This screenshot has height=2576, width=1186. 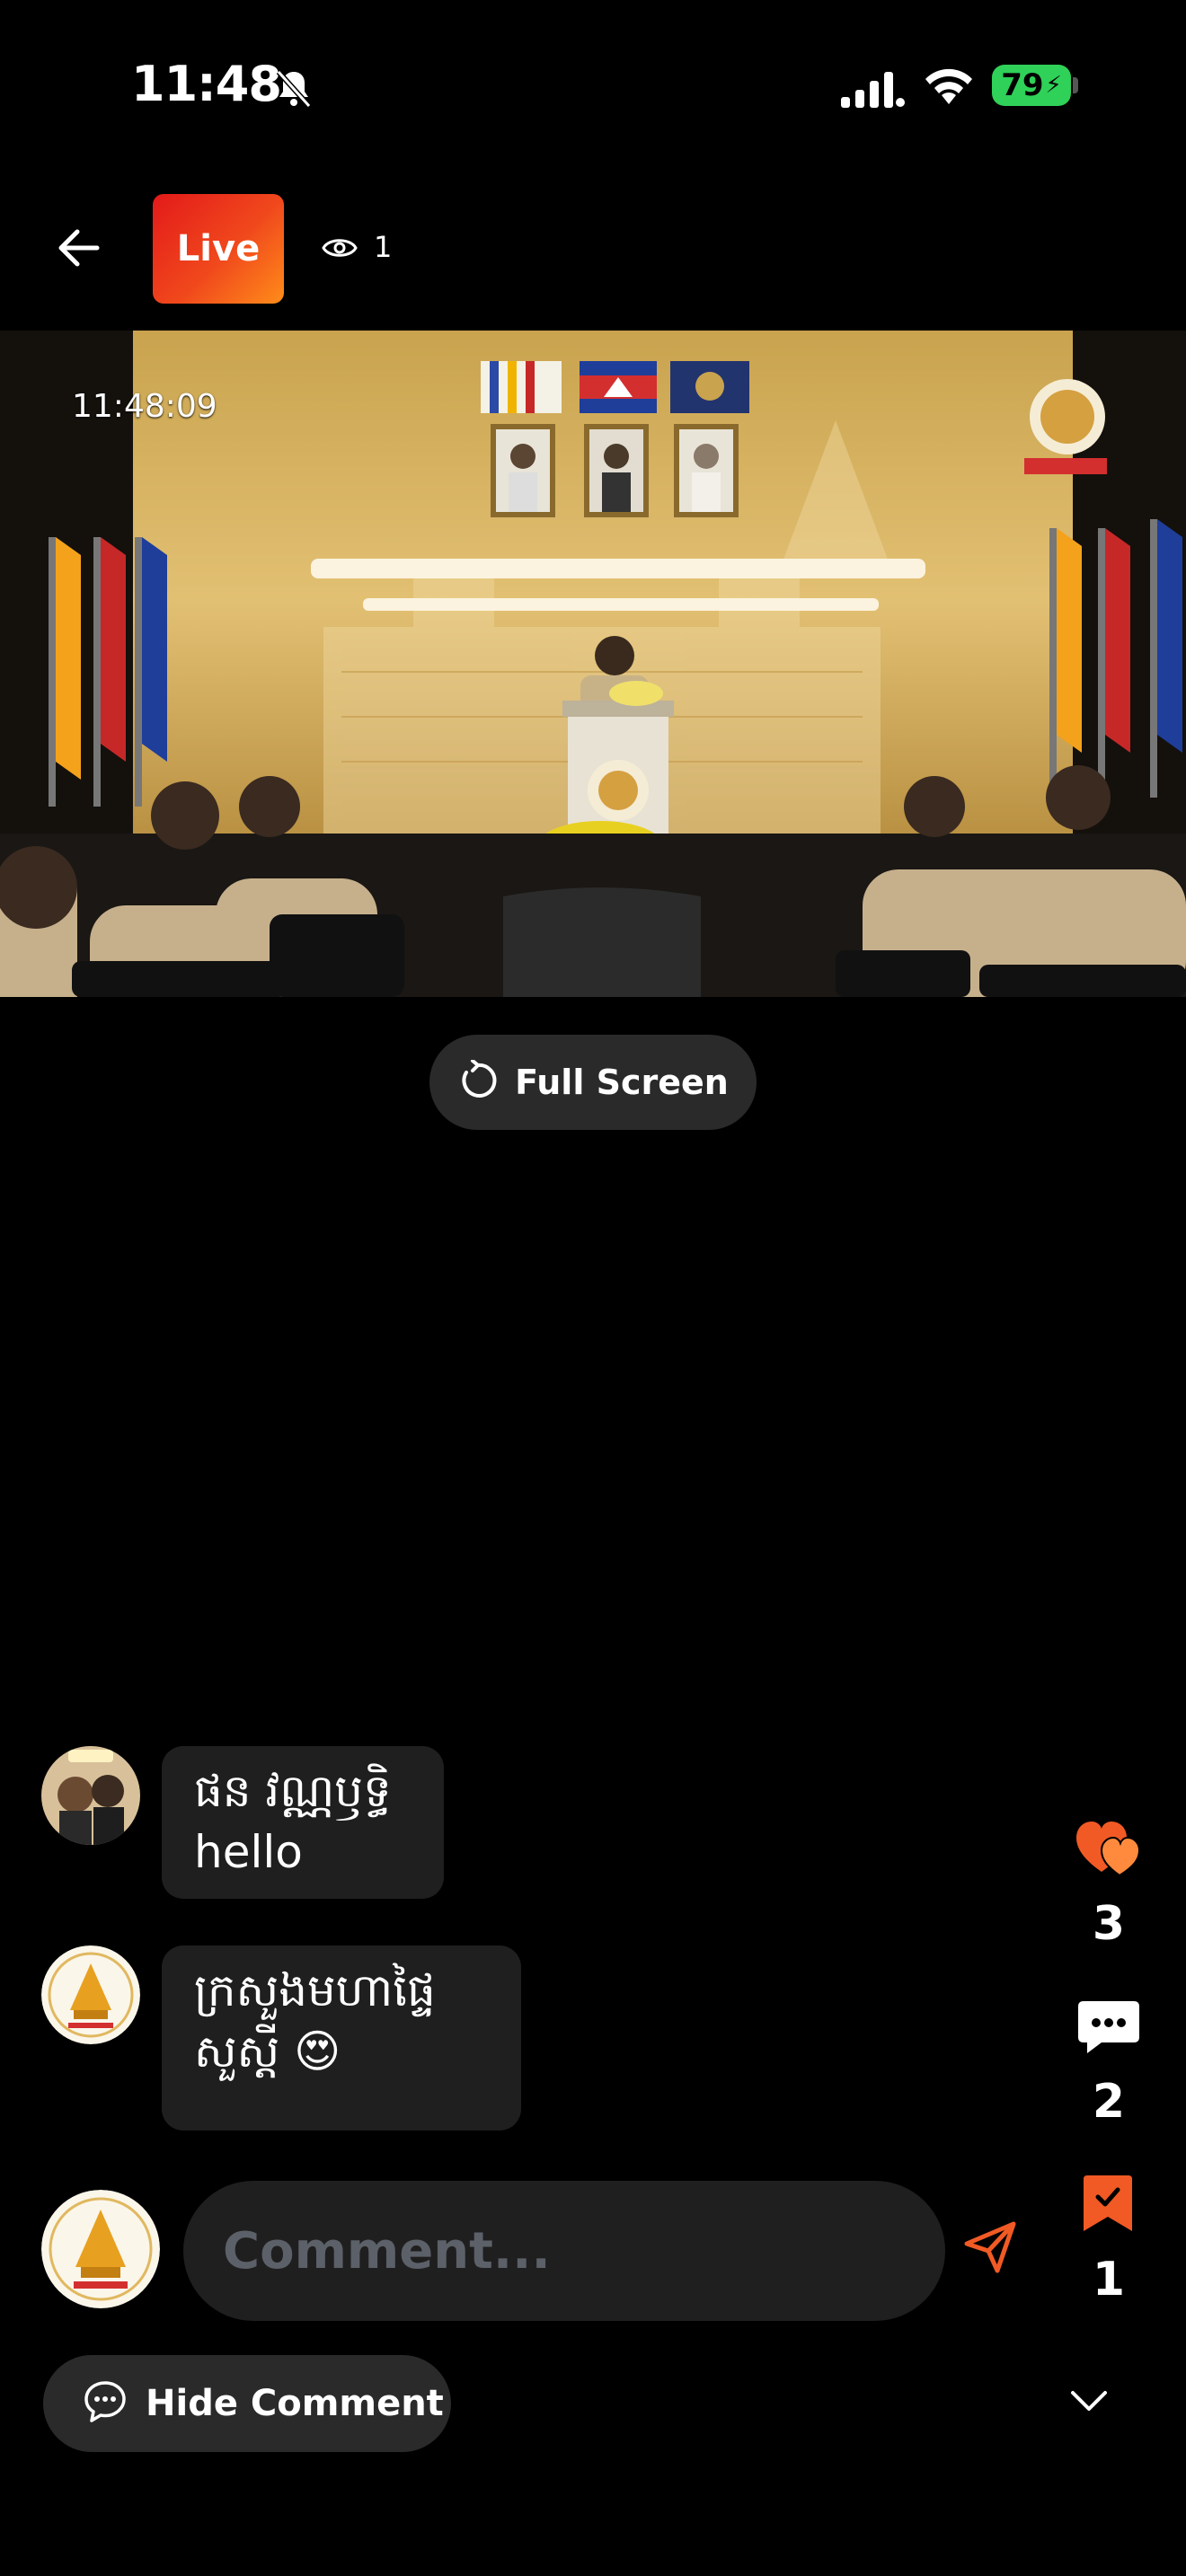 What do you see at coordinates (873, 90) in the screenshot?
I see `signal-icon` at bounding box center [873, 90].